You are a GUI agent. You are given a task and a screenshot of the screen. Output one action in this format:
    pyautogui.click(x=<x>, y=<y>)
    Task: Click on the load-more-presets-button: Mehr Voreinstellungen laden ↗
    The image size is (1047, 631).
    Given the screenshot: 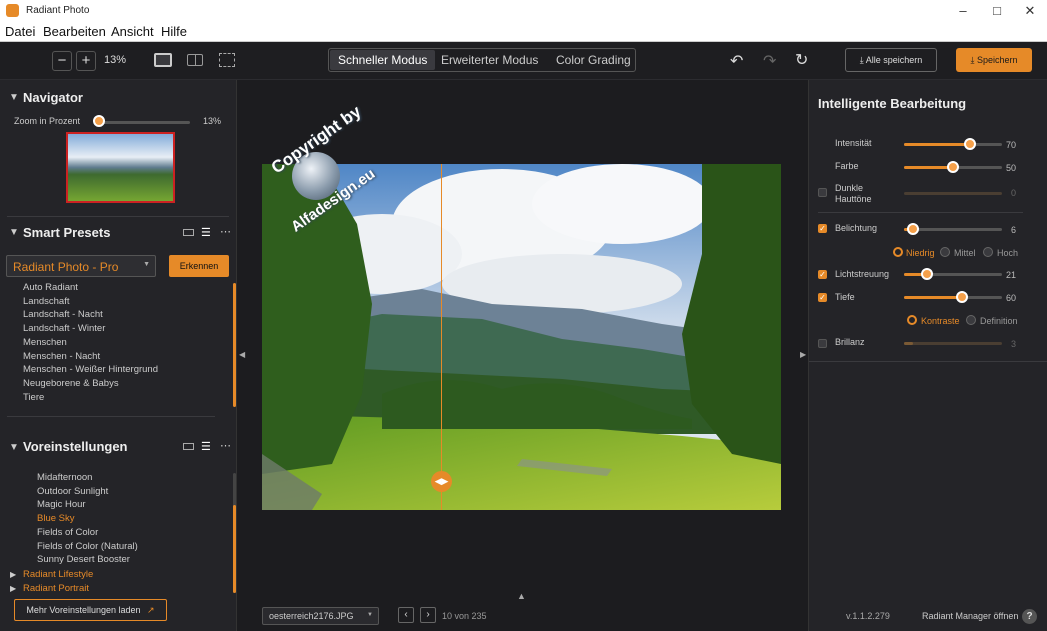 What is the action you would take?
    pyautogui.click(x=90, y=610)
    